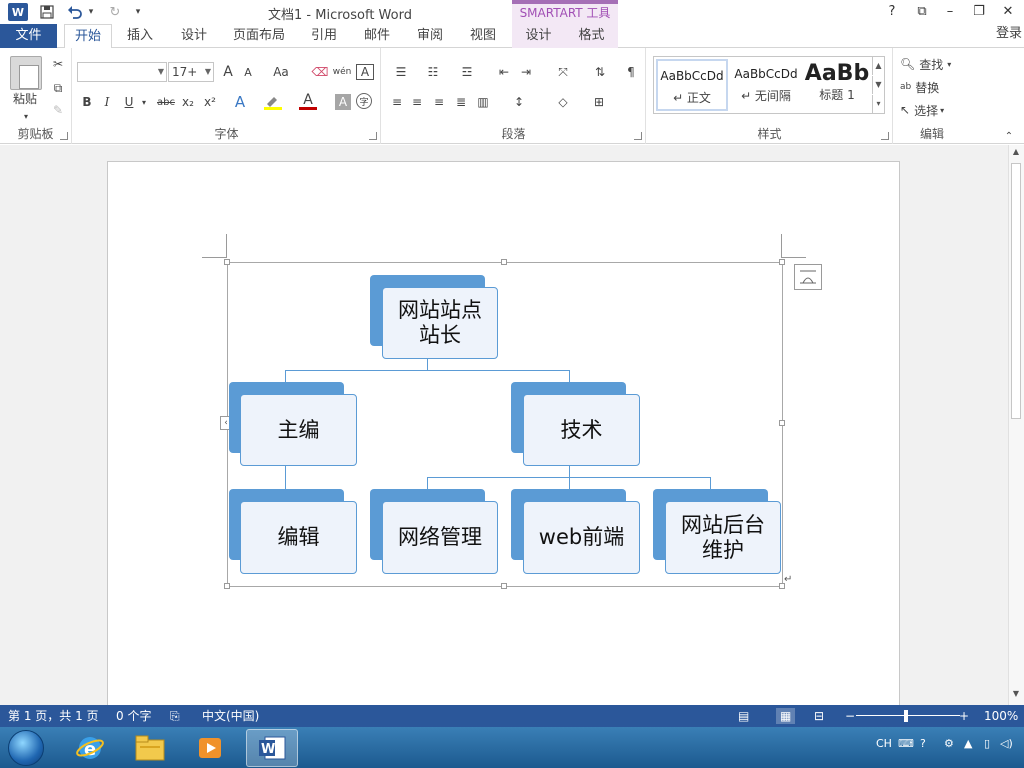 The height and width of the screenshot is (768, 1024). Describe the element at coordinates (504, 72) in the screenshot. I see `decrease-indent-icon: ⇤` at that location.